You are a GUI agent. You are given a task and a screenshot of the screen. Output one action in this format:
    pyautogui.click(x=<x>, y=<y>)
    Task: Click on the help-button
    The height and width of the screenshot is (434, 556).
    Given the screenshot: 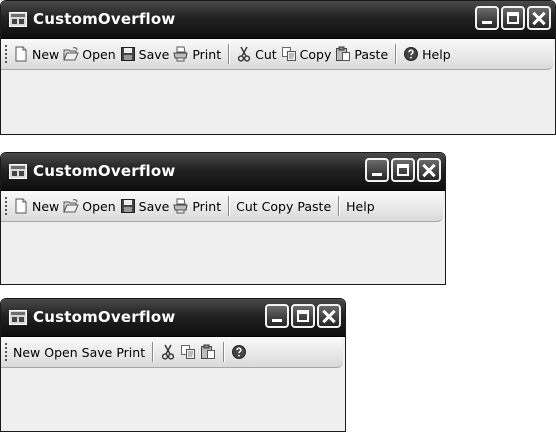 What is the action you would take?
    pyautogui.click(x=239, y=352)
    